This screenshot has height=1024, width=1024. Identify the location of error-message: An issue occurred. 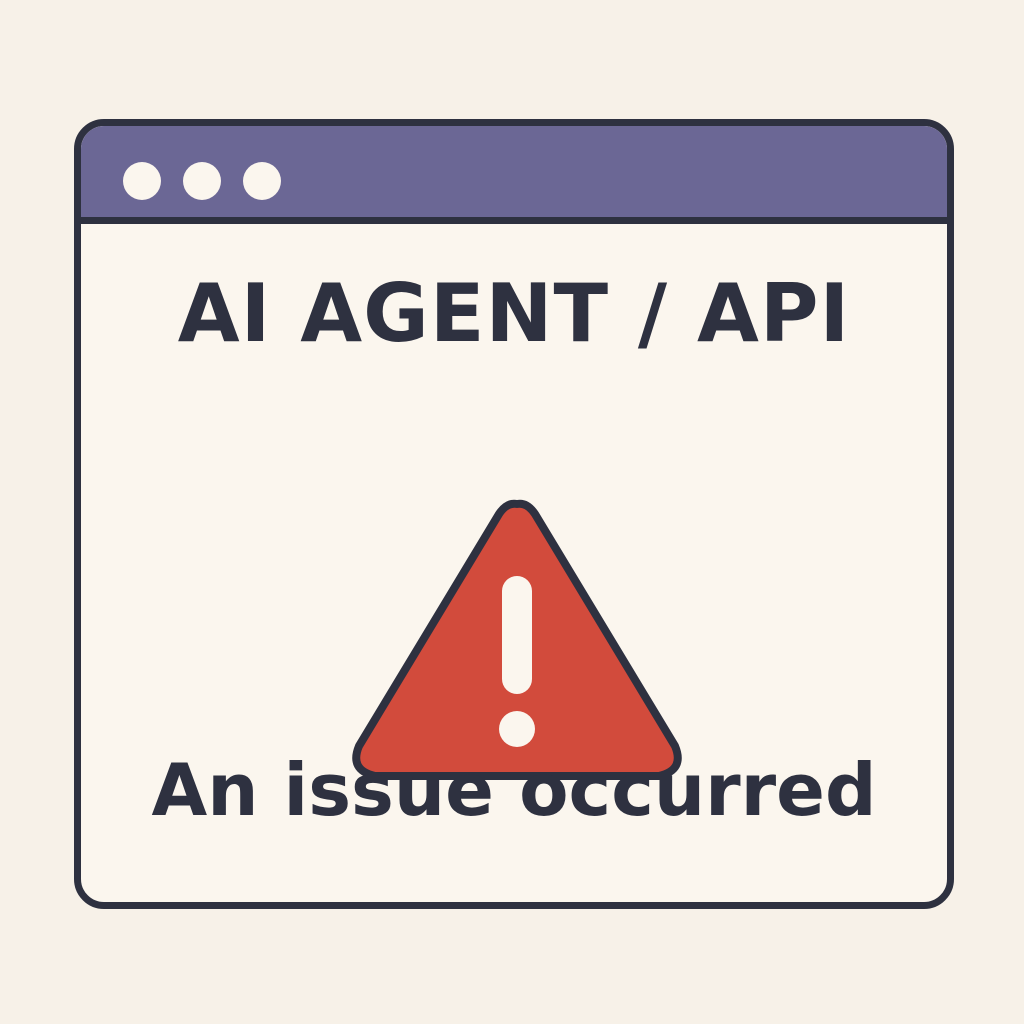
(514, 790).